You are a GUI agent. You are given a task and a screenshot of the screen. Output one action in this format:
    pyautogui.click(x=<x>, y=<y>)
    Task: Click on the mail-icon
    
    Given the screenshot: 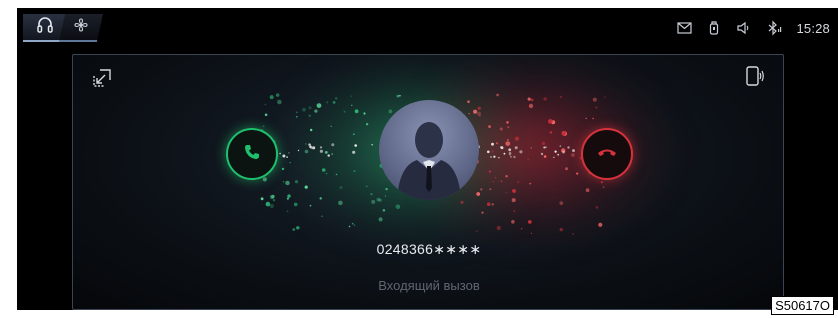 What is the action you would take?
    pyautogui.click(x=684, y=28)
    